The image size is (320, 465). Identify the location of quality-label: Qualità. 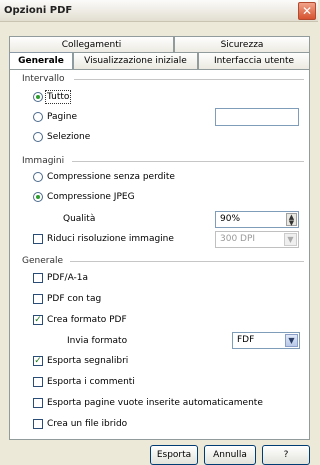
(79, 218).